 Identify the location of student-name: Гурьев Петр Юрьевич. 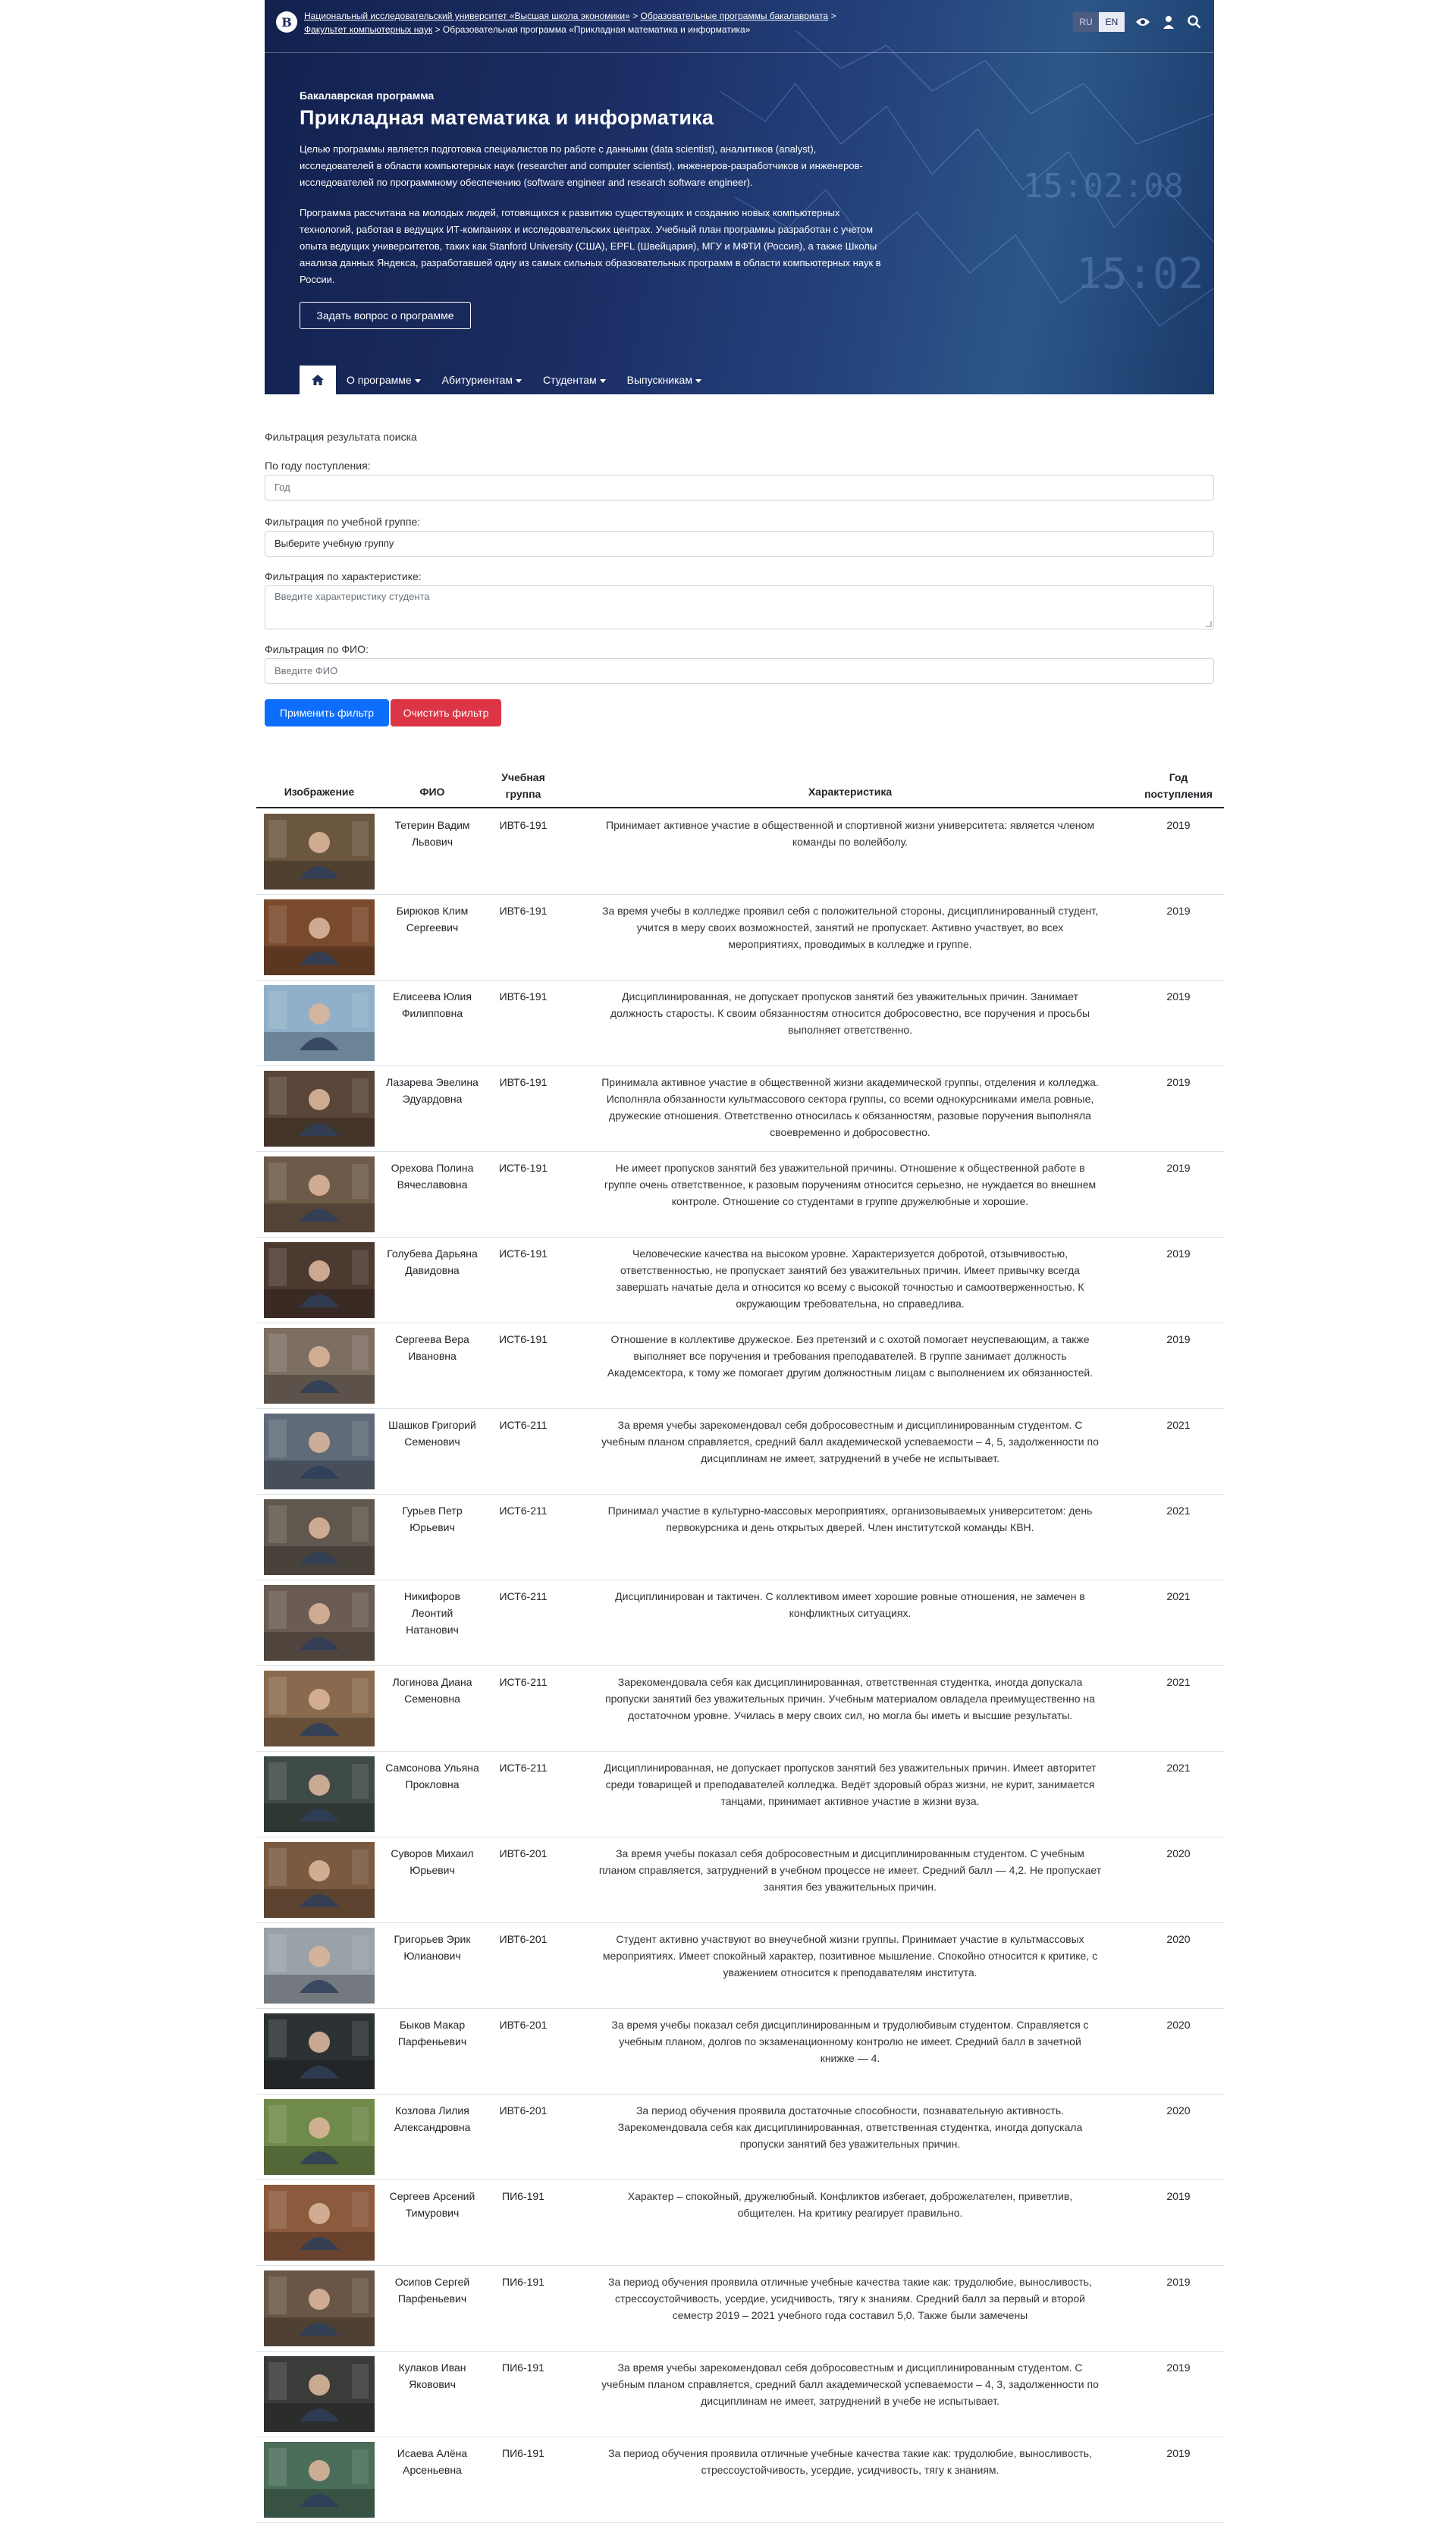
(432, 1519).